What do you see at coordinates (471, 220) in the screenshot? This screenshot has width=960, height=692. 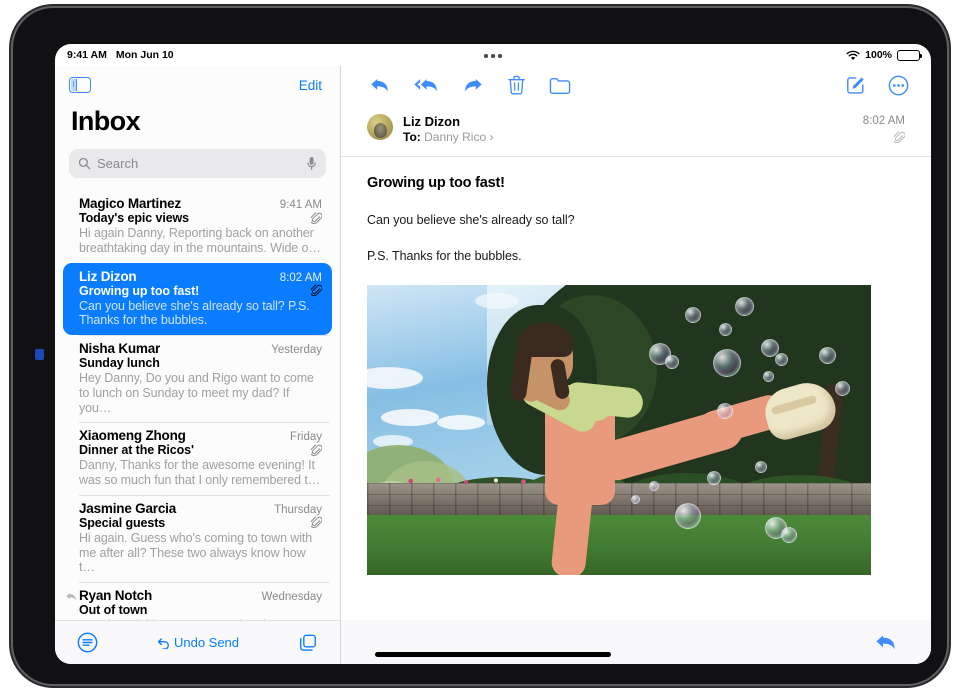 I see `message-paragraph: Can you believe she's already so tall?` at bounding box center [471, 220].